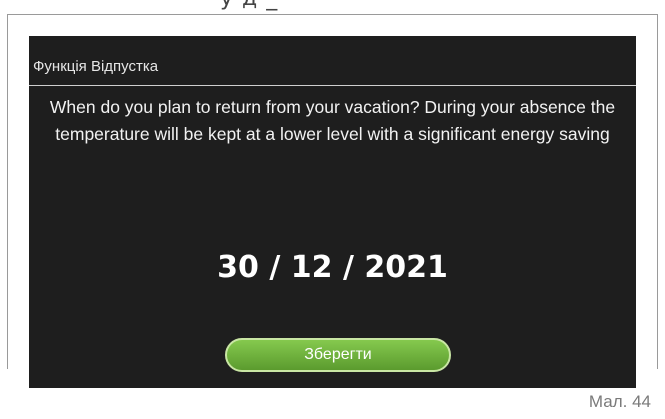  What do you see at coordinates (338, 355) in the screenshot?
I see `save-button: Зберегти` at bounding box center [338, 355].